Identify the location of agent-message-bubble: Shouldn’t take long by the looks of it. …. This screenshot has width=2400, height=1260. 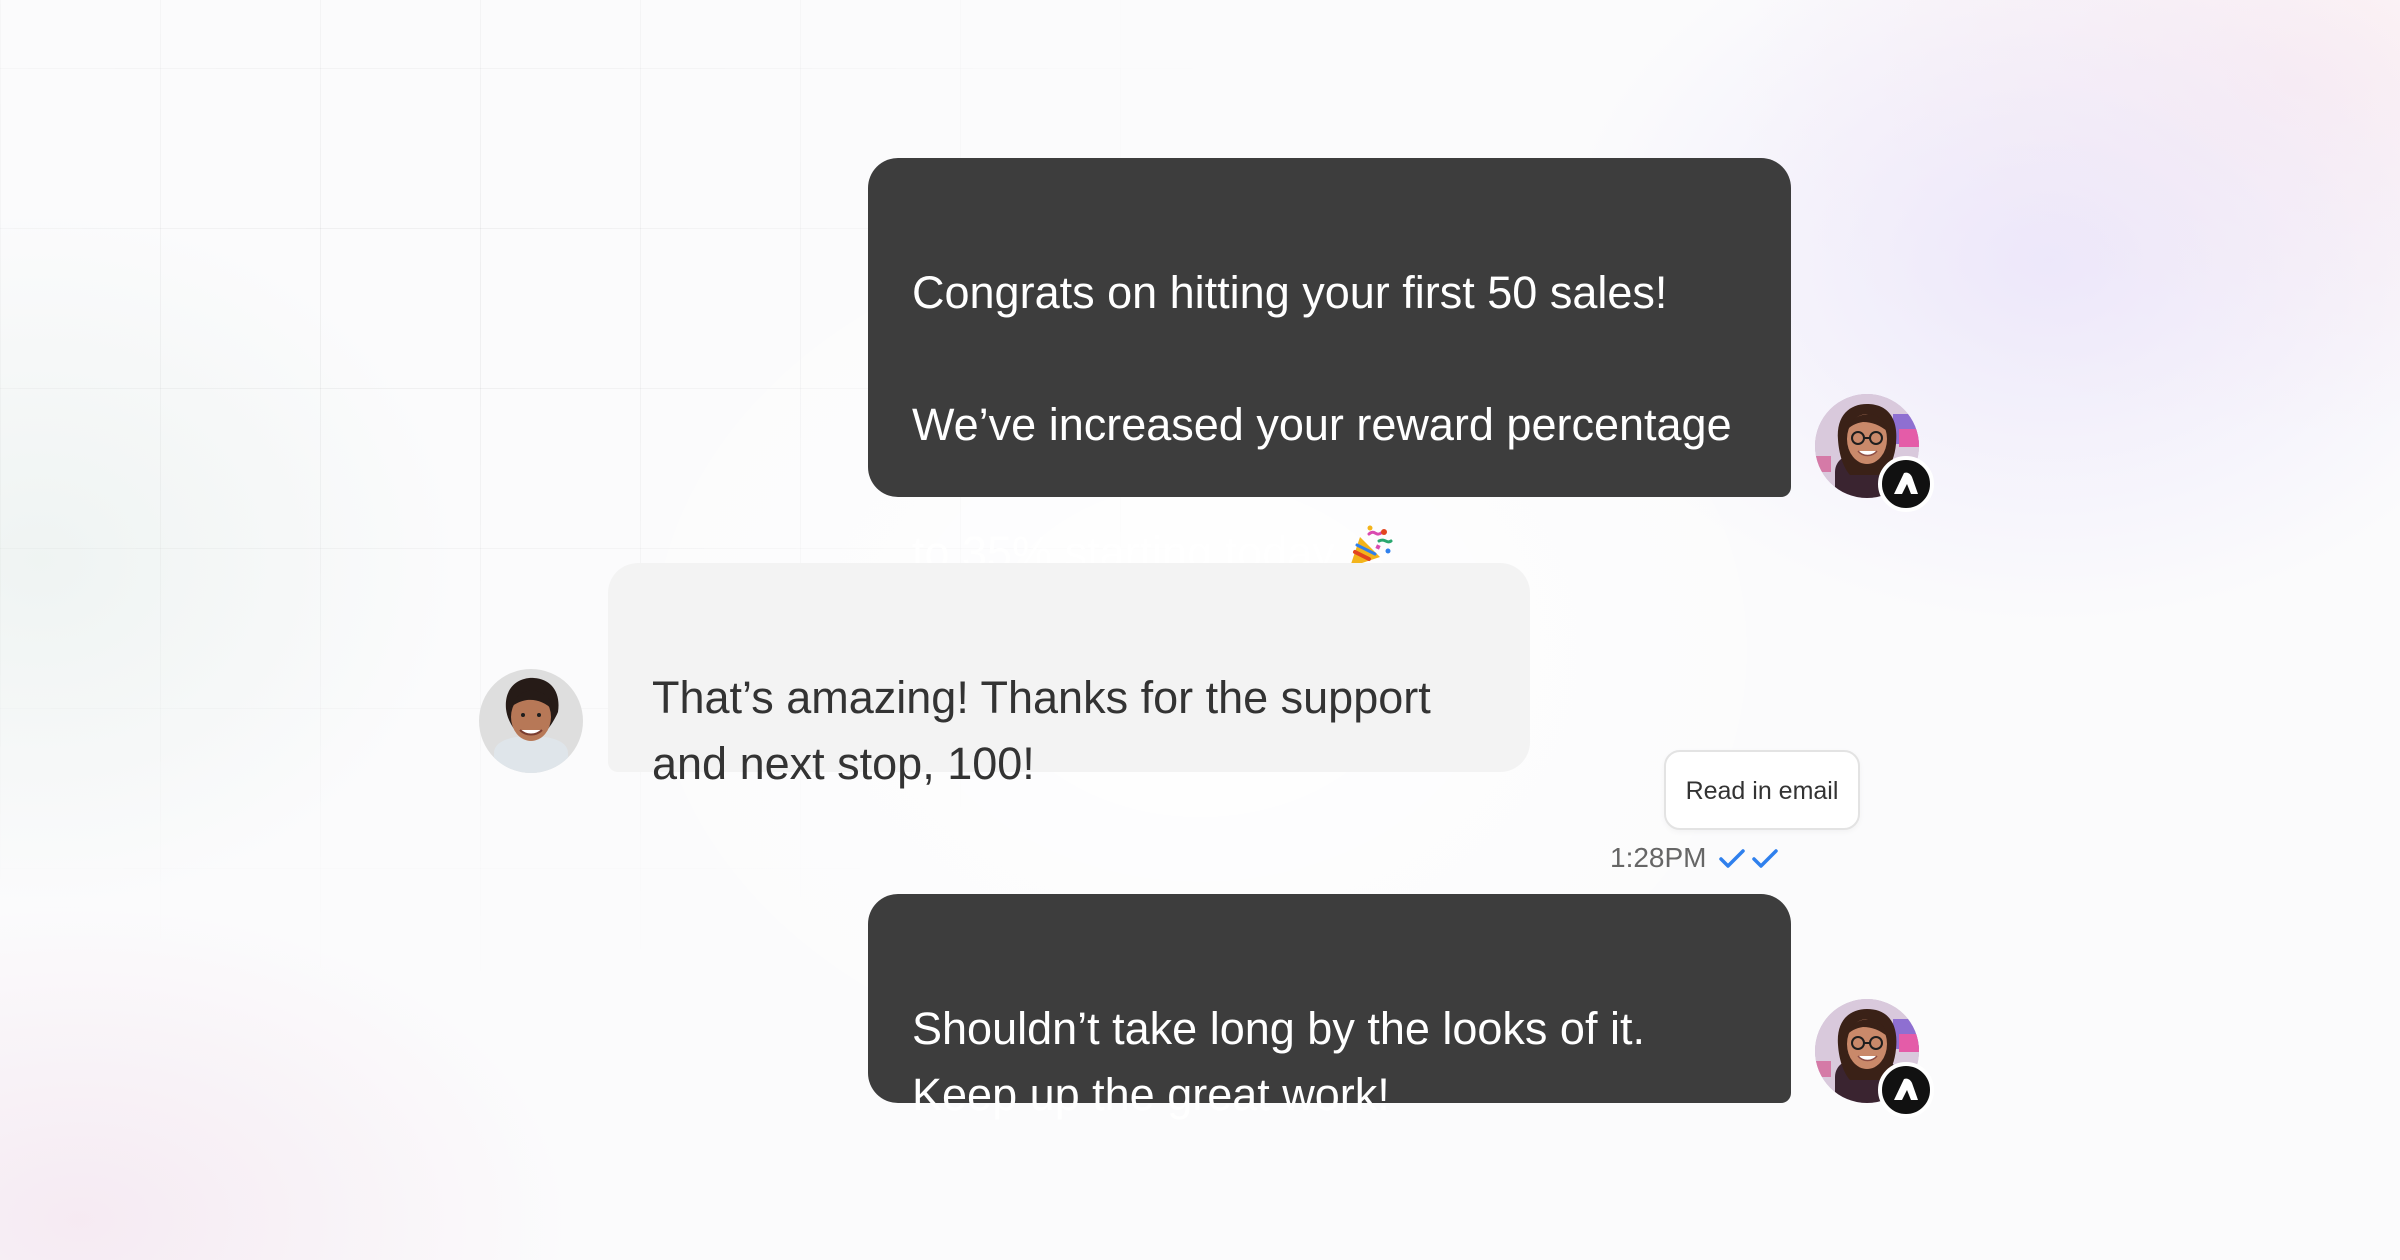
(1329, 1007).